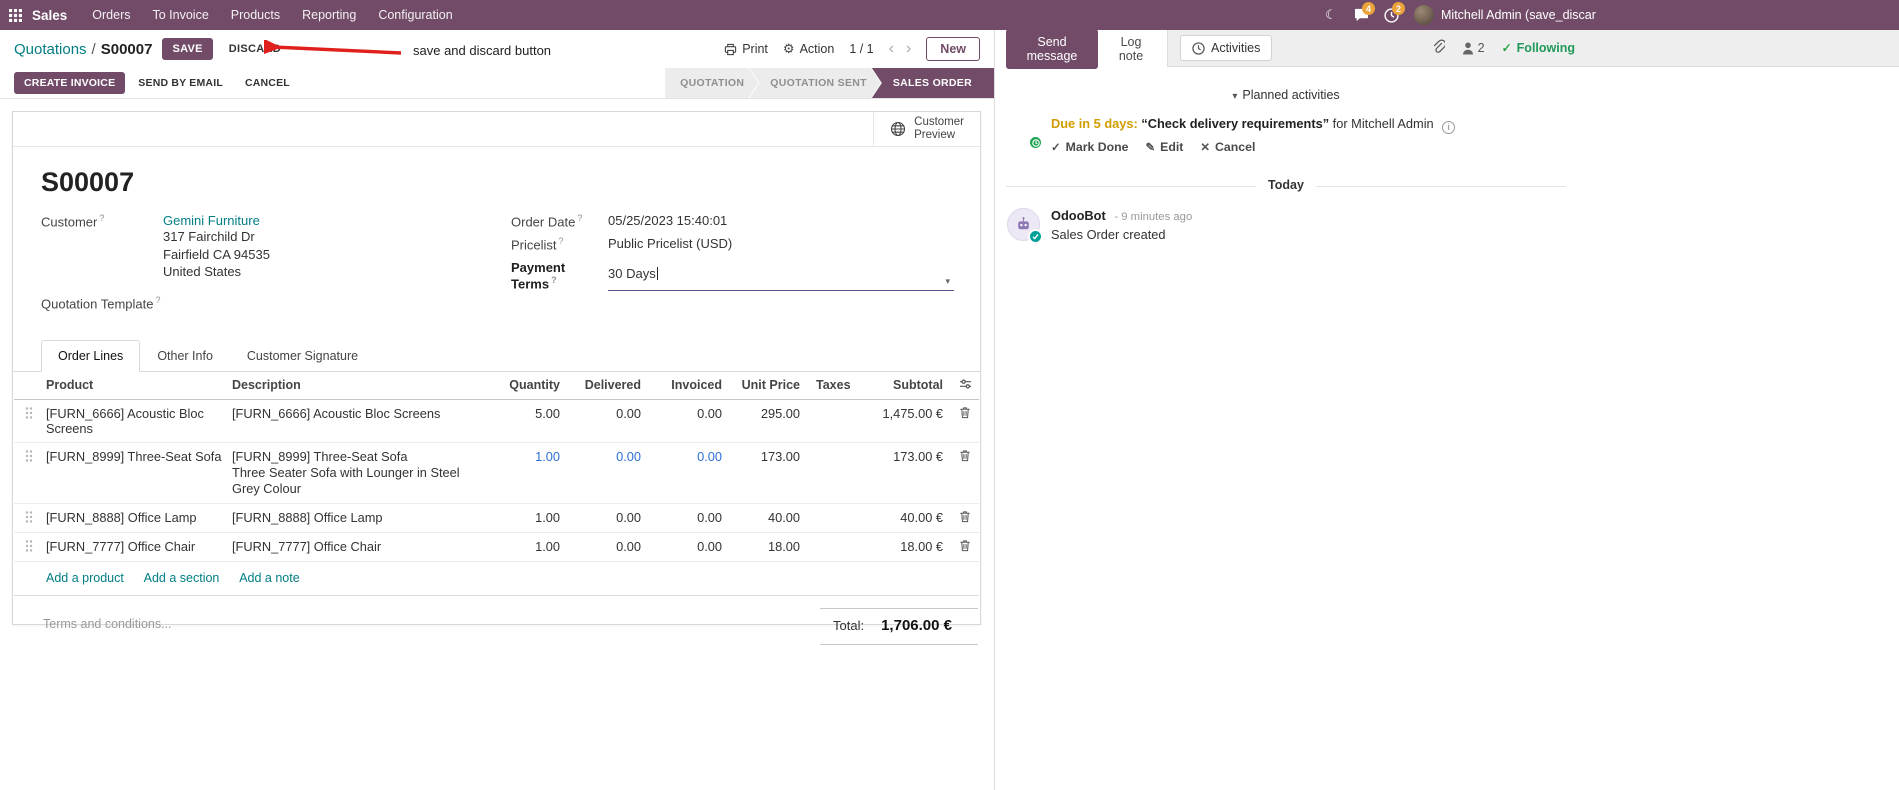 Image resolution: width=1899 pixels, height=790 pixels. What do you see at coordinates (415, 15) in the screenshot?
I see `menu-configuration: Configuration` at bounding box center [415, 15].